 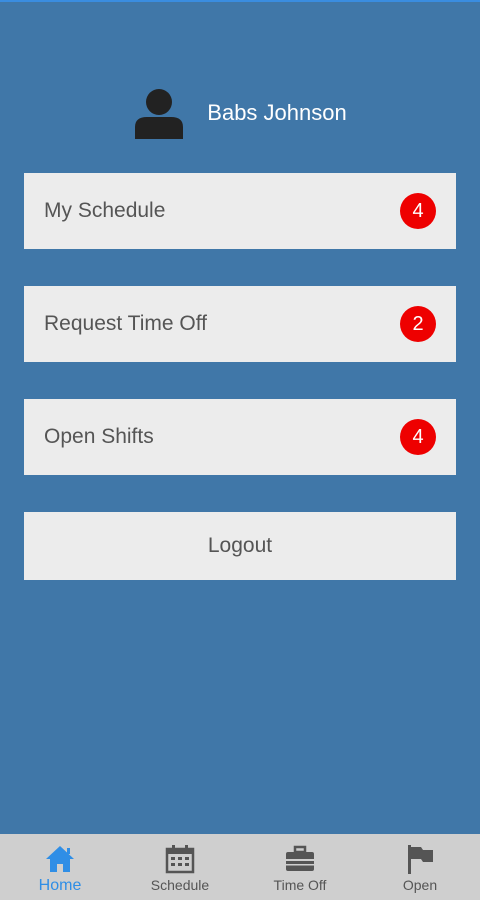 I want to click on flag-icon, so click(x=420, y=859).